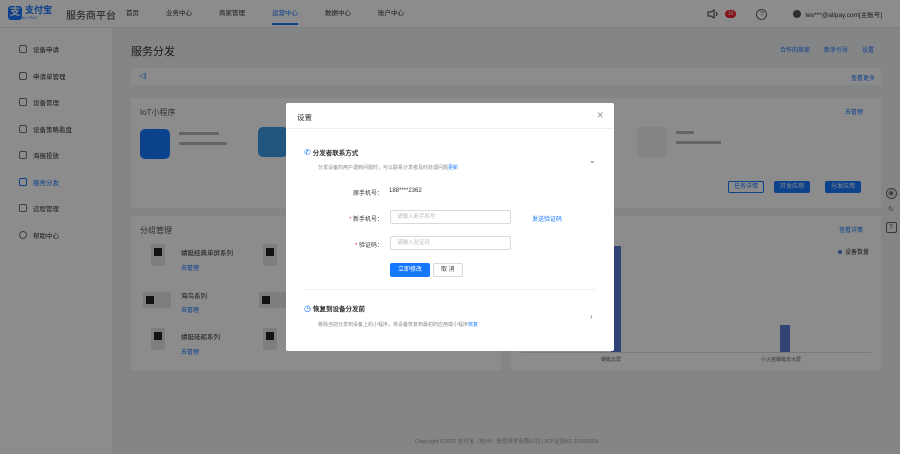 Image resolution: width=900 pixels, height=454 pixels. What do you see at coordinates (348, 244) in the screenshot?
I see `code-label: * 验证码：` at bounding box center [348, 244].